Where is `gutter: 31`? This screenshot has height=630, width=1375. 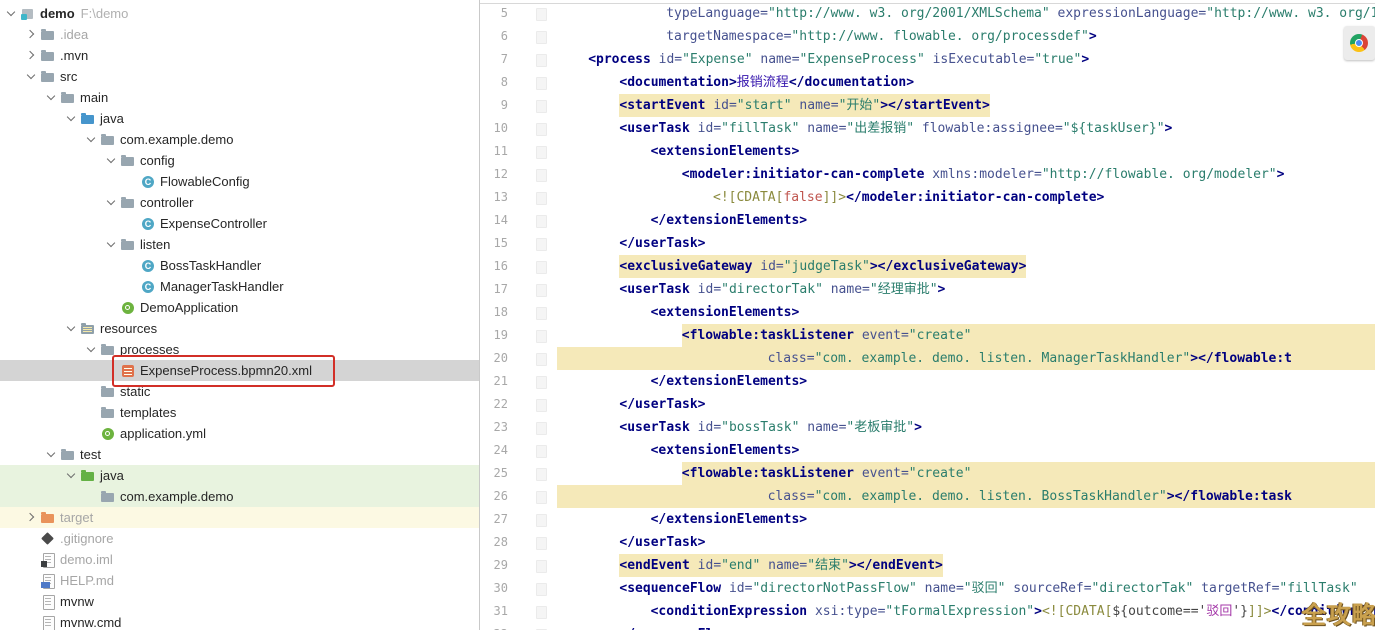
gutter: 31 is located at coordinates (518, 611).